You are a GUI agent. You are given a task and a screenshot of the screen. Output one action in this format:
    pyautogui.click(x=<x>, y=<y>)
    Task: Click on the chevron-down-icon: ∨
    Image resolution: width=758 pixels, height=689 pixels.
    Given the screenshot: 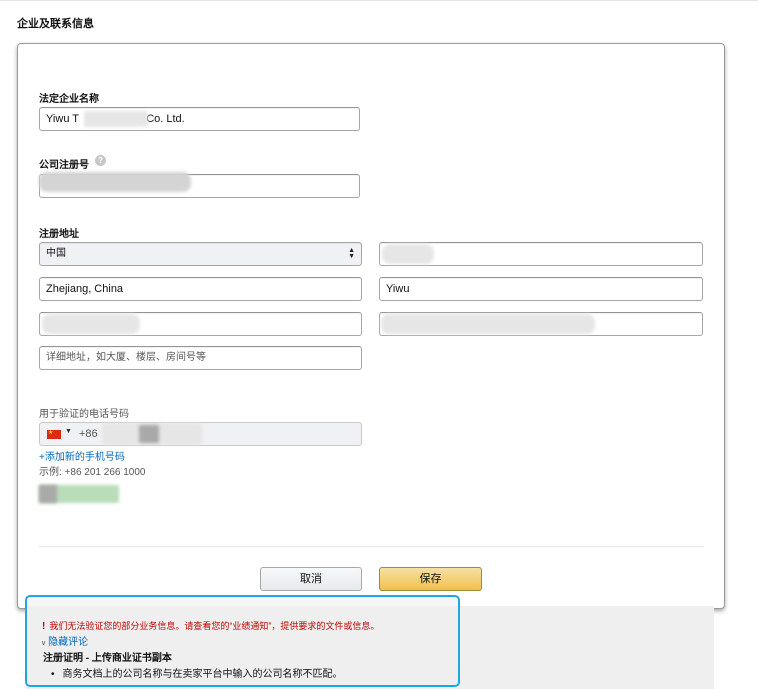 What is the action you would take?
    pyautogui.click(x=44, y=643)
    